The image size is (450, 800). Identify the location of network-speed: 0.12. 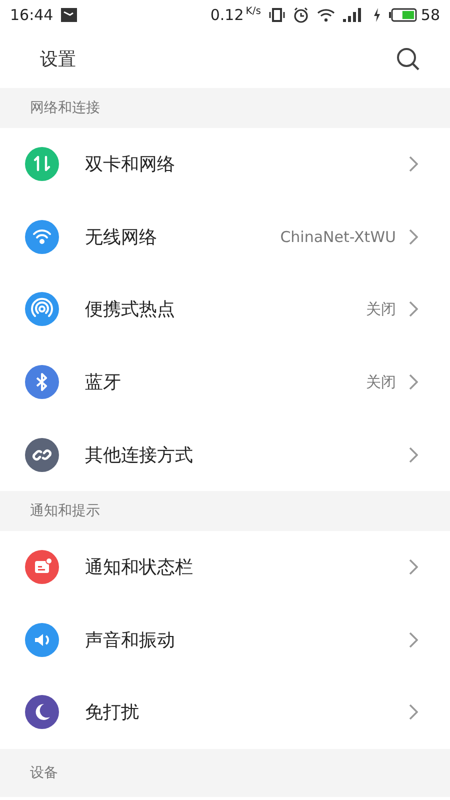
(227, 15).